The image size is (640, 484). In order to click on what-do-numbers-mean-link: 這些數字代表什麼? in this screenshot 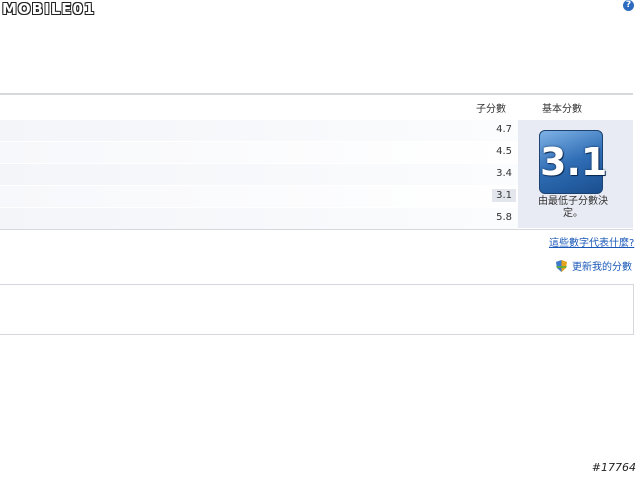, I will do `click(591, 241)`.